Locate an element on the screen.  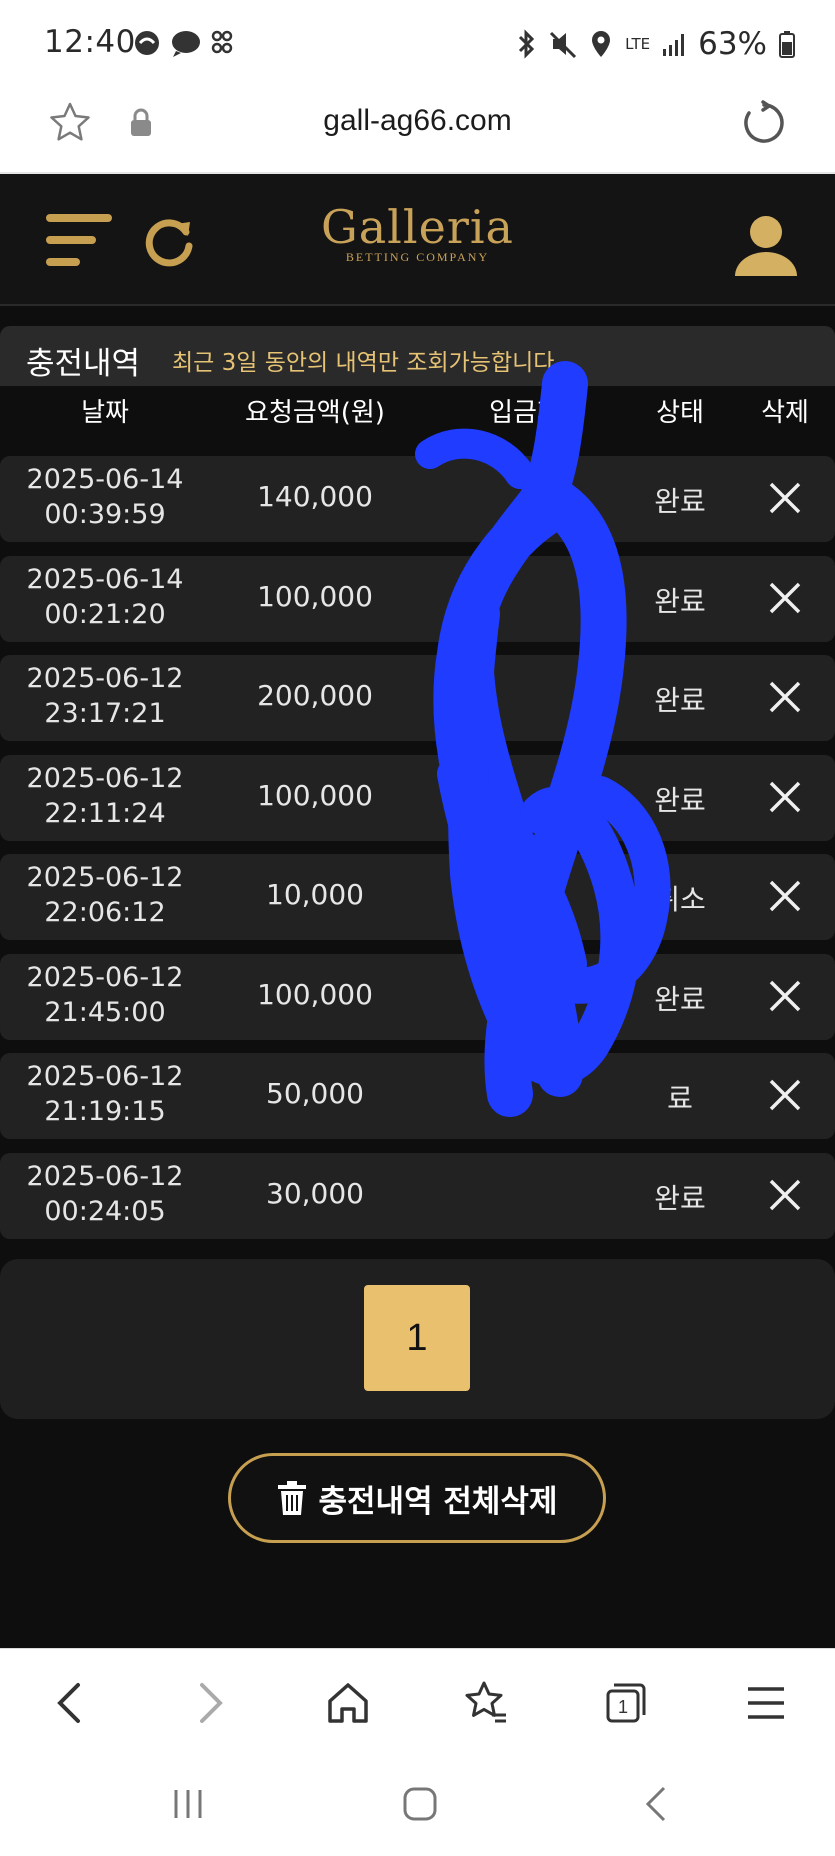
col-amount: 요청금액(원) is located at coordinates (315, 413).